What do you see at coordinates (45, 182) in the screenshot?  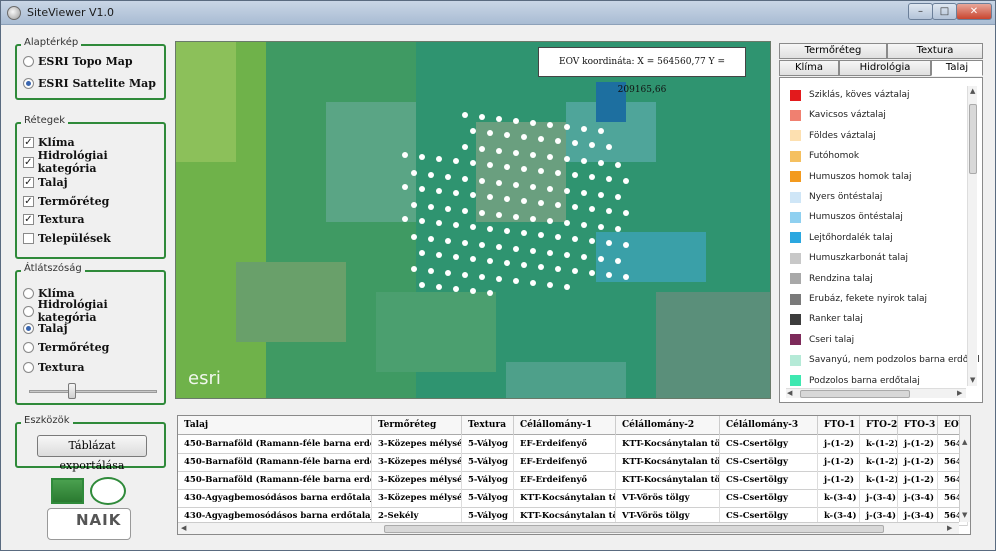 I see `layer-checkbox-talaj: ✓ Talaj` at bounding box center [45, 182].